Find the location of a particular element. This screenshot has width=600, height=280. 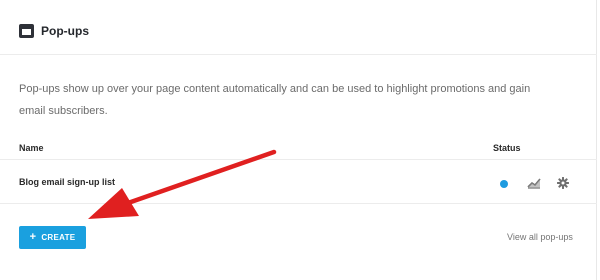

create-button-label: CREATE is located at coordinates (58, 237).